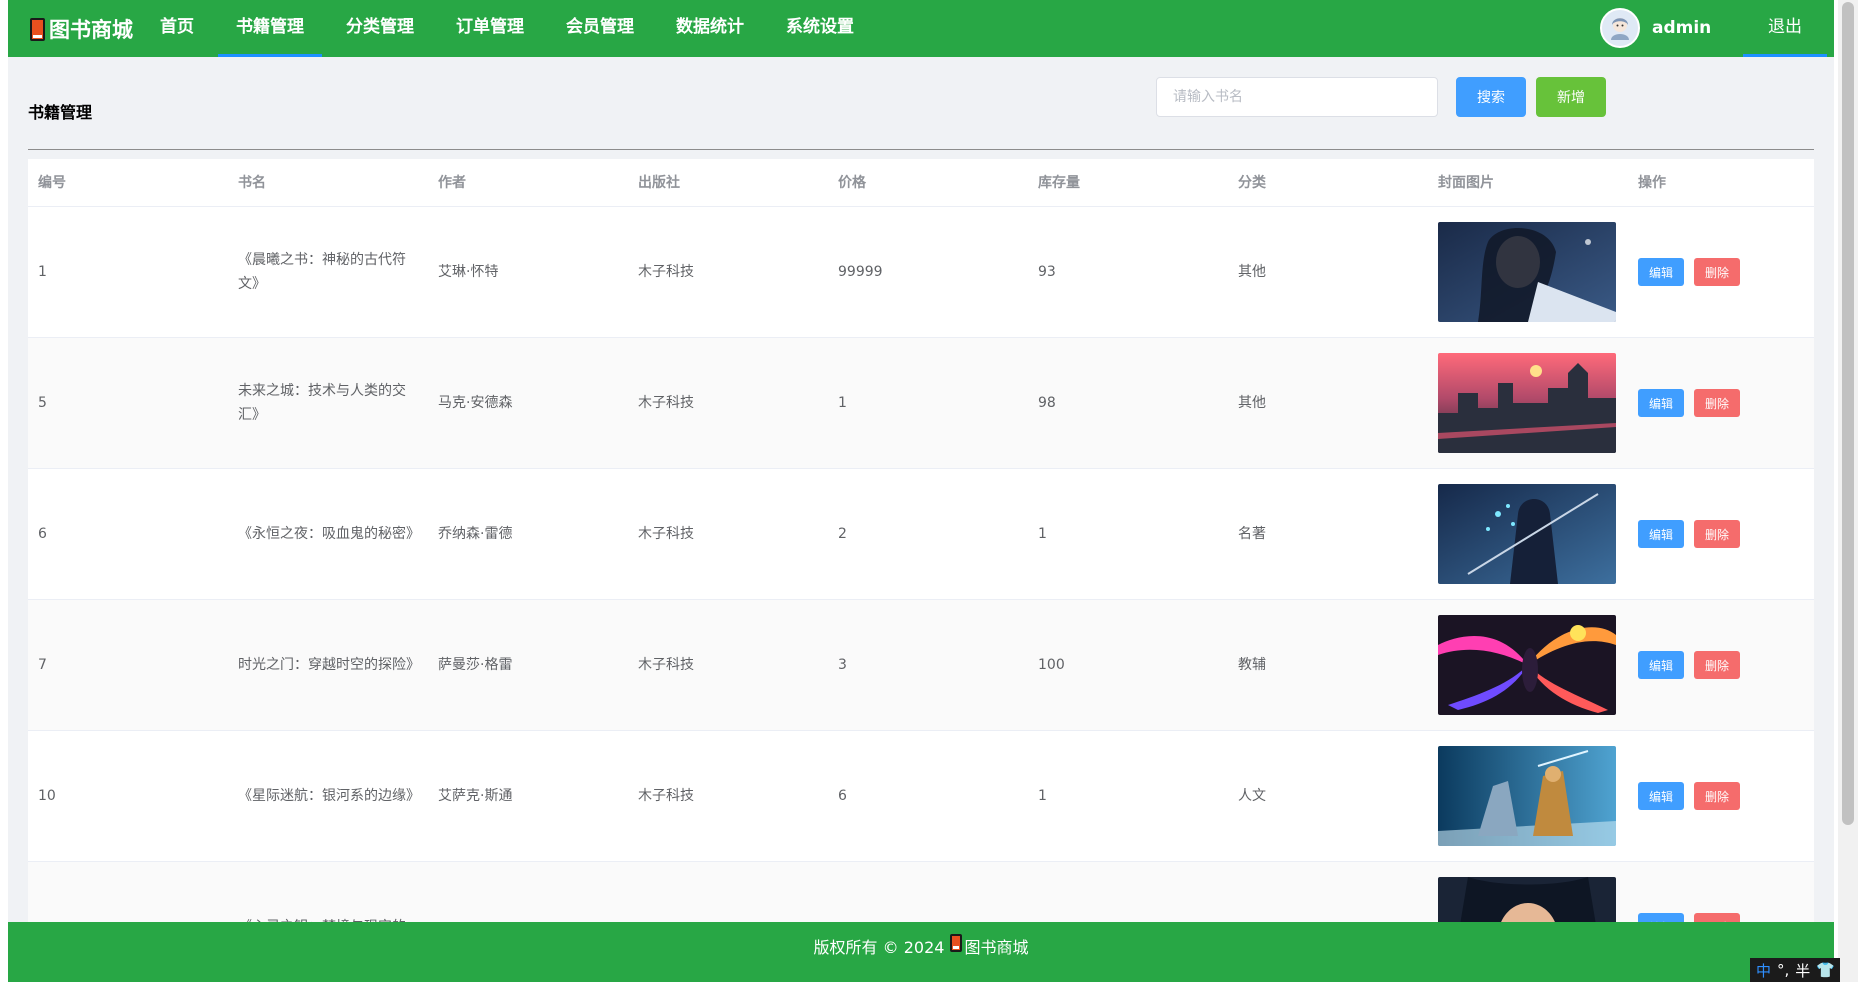 Image resolution: width=1858 pixels, height=982 pixels. I want to click on logo: 图书商城, so click(81, 29).